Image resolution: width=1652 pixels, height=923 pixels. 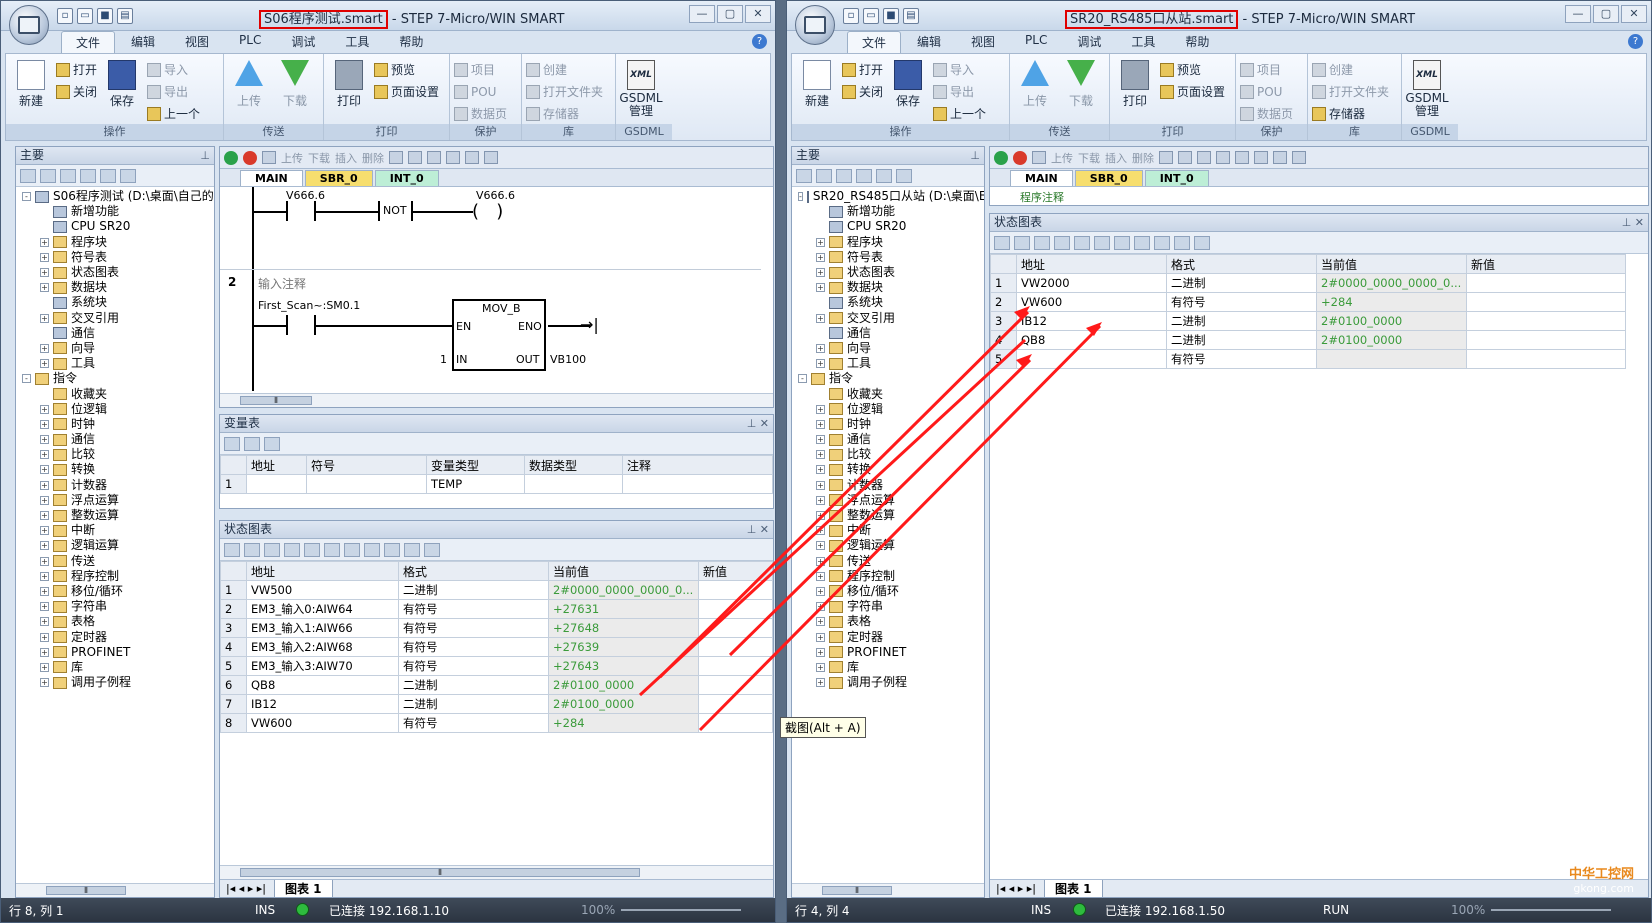 I want to click on tree-item: + 库, so click(x=116, y=667).